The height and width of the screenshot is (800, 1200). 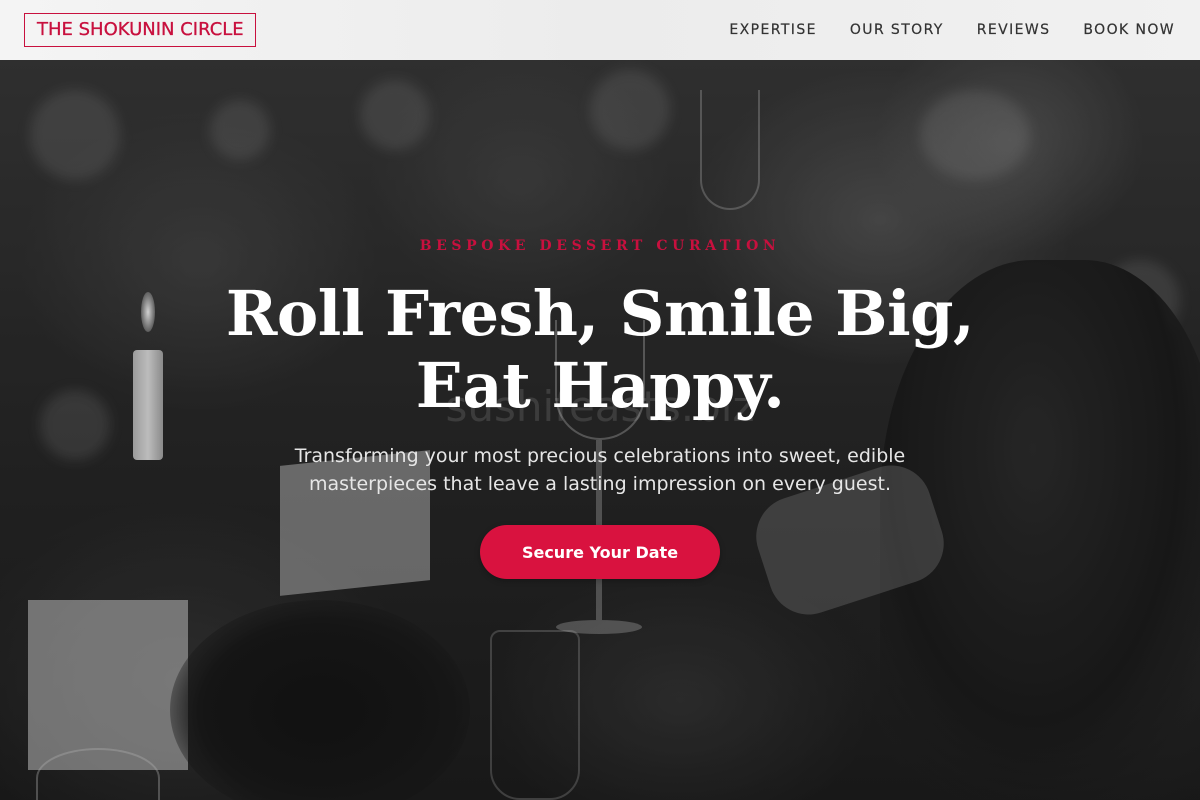 I want to click on secure-your-date-button: Secure Your Date, so click(x=600, y=552).